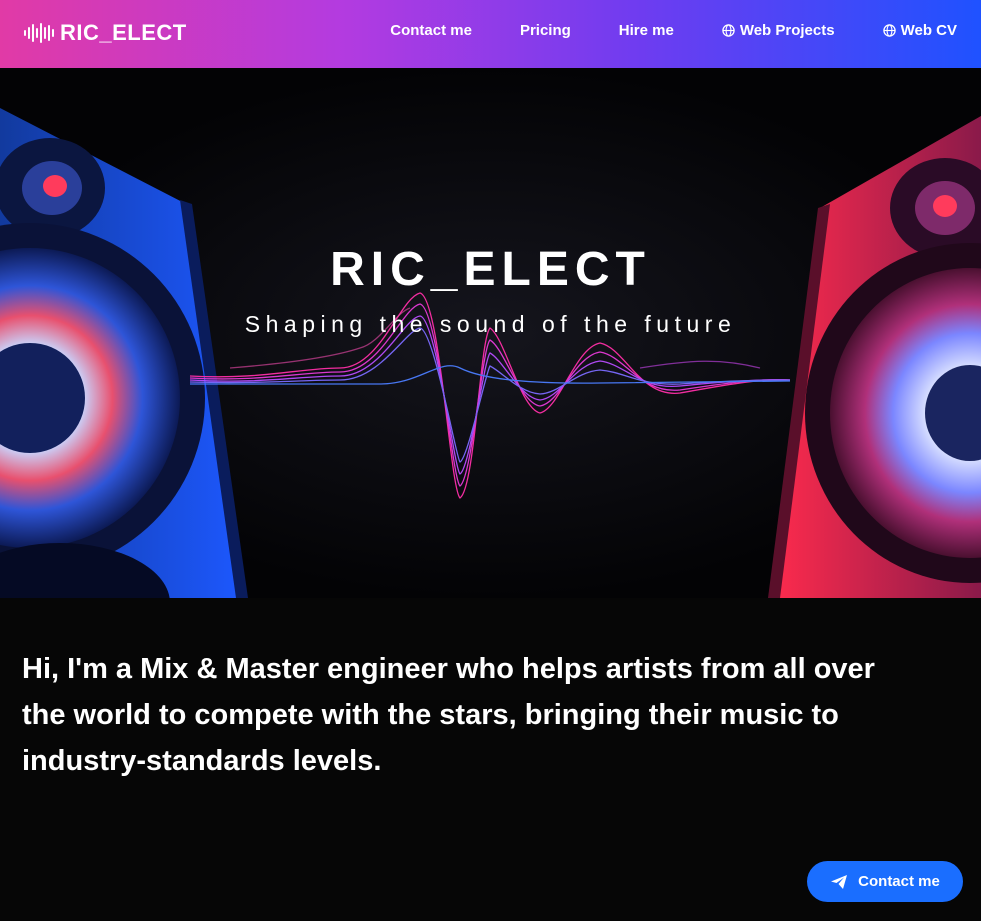  I want to click on sound-wave-icon, so click(39, 33).